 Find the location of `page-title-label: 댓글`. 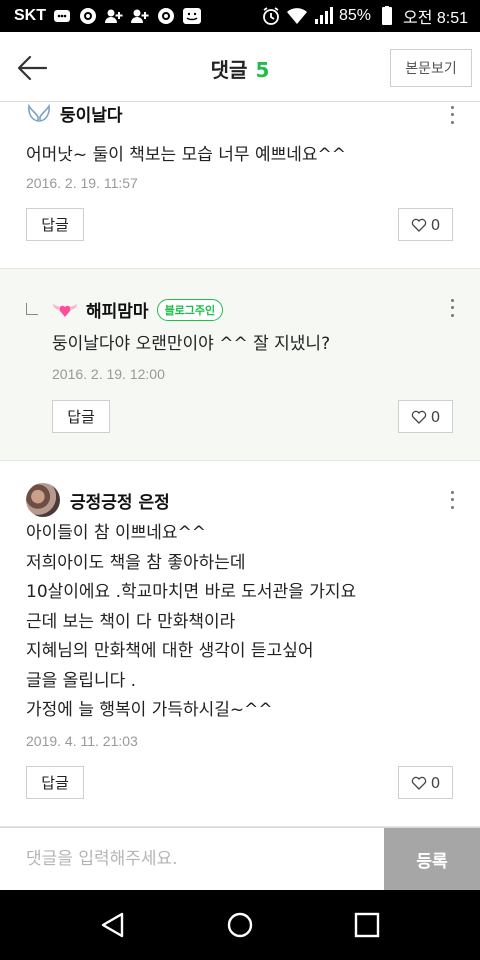

page-title-label: 댓글 is located at coordinates (229, 70).